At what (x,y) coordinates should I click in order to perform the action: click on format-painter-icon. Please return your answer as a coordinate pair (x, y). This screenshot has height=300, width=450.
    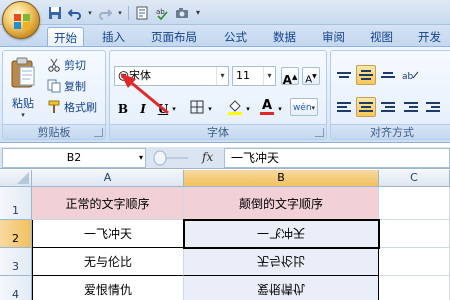
    Looking at the image, I should click on (54, 106).